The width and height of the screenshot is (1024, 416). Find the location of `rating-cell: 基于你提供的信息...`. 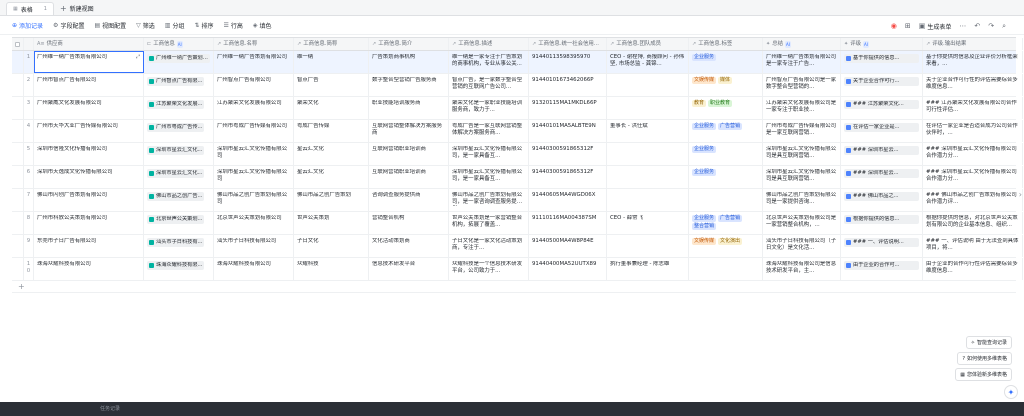

rating-cell: 基于你提供的信息... is located at coordinates (882, 62).